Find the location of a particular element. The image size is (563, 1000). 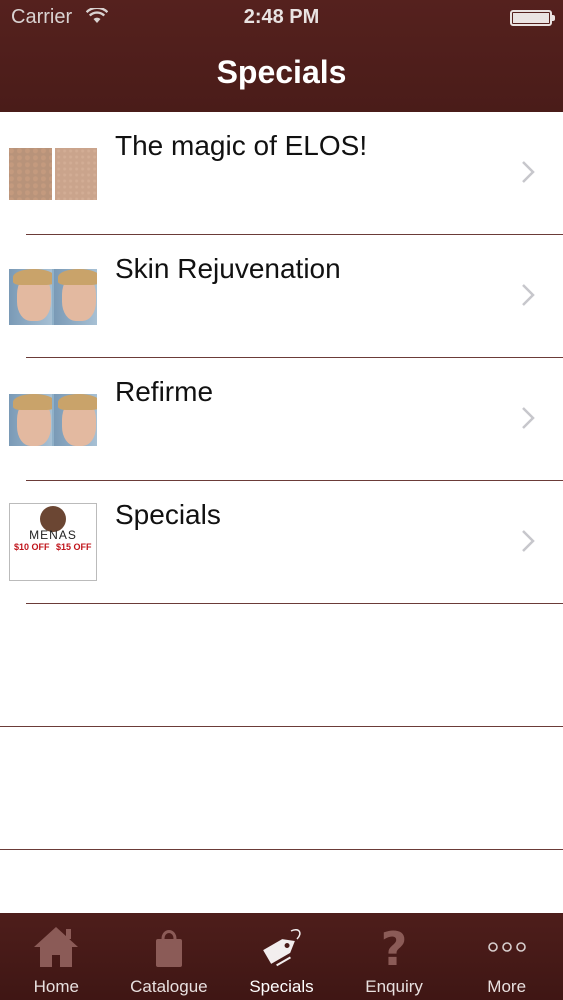

tab-label: More is located at coordinates (507, 986).